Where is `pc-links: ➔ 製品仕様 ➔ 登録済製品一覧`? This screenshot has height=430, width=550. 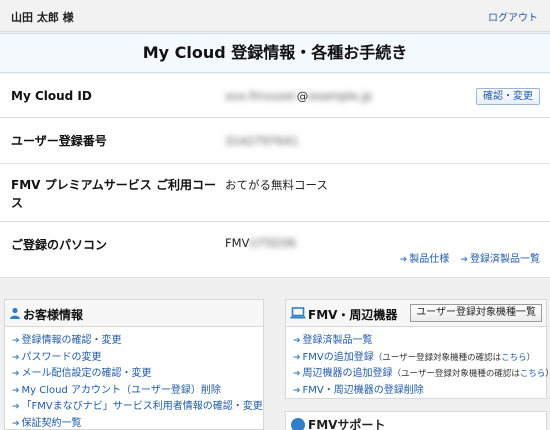 pc-links: ➔ 製品仕様 ➔ 登録済製品一覧 is located at coordinates (466, 257).